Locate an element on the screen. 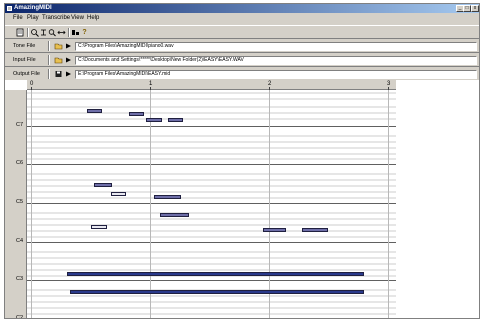 This screenshot has width=481, height=321. input-file-label: Input File is located at coordinates (24, 60).